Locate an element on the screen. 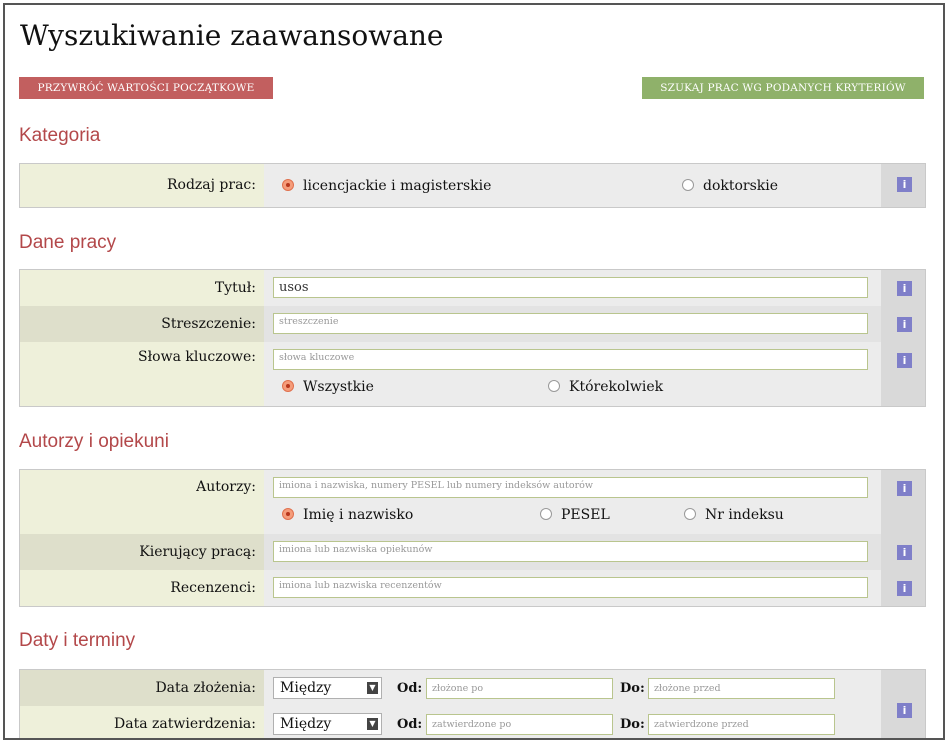  data-zatwierdzenia-label: Data zatwierdzenia: is located at coordinates (185, 724).